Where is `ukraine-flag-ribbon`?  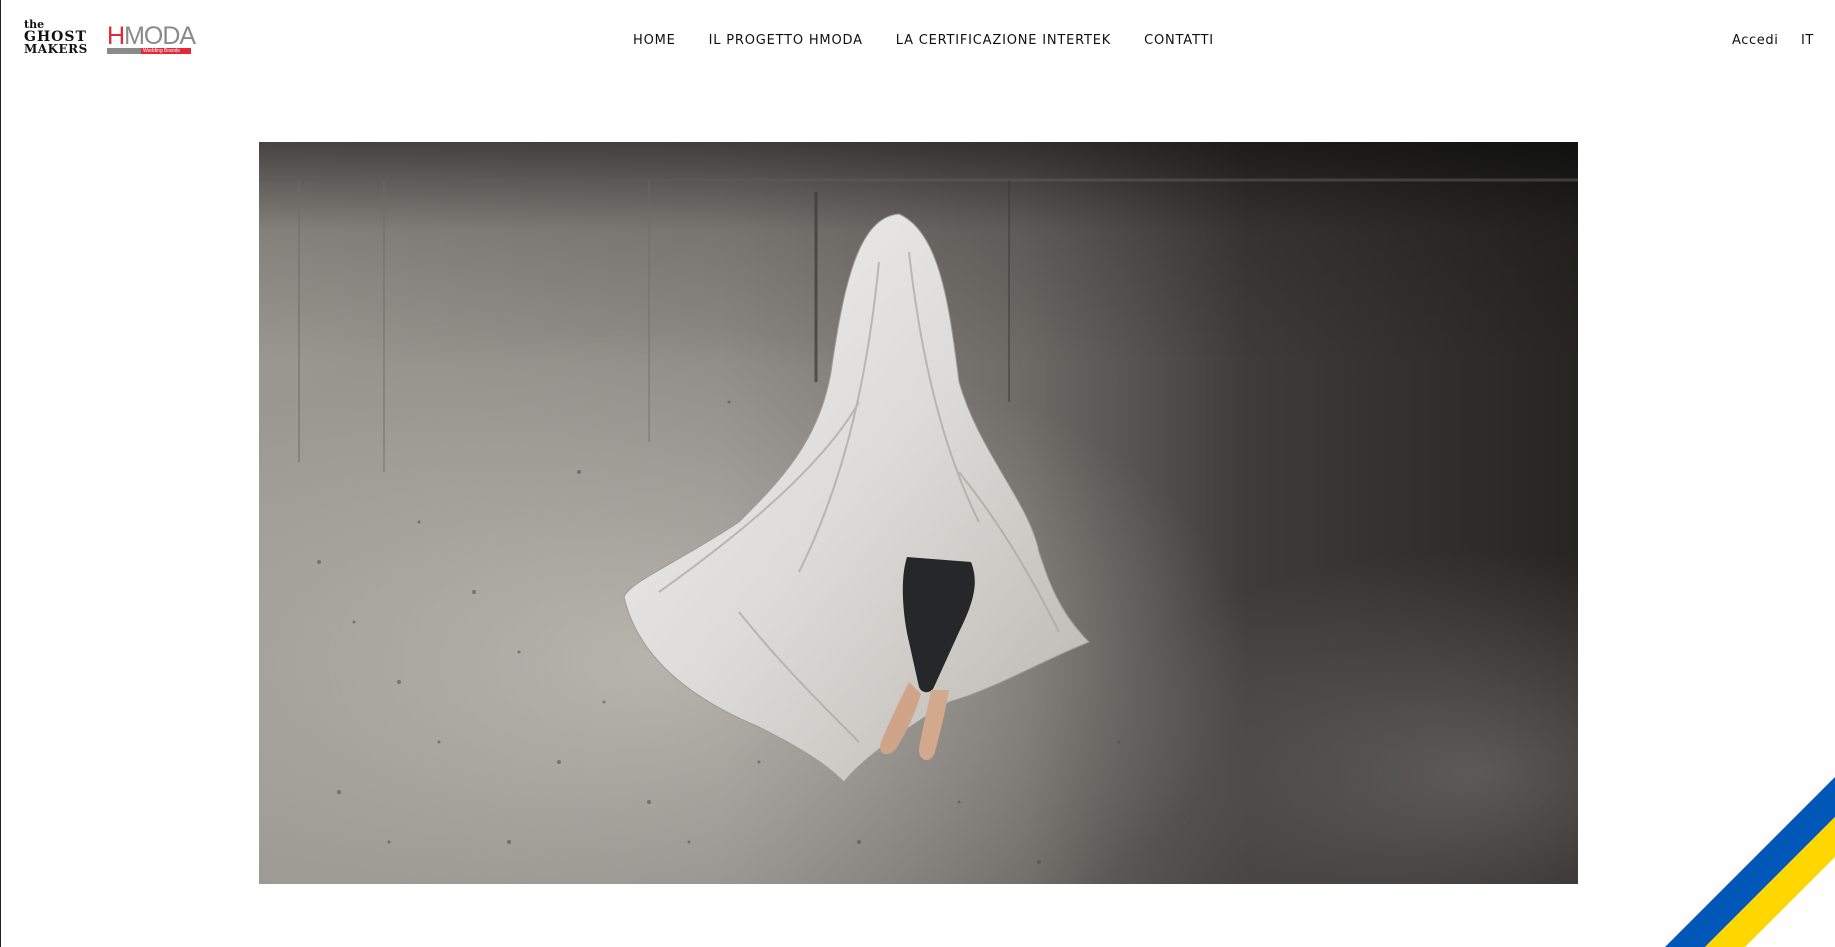 ukraine-flag-ribbon is located at coordinates (1750, 862).